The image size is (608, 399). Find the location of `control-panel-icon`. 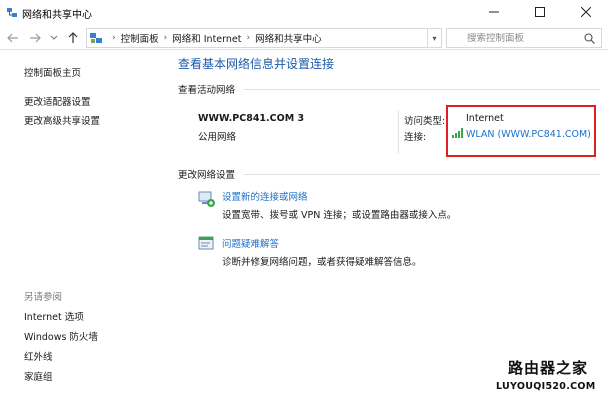

control-panel-icon is located at coordinates (96, 38).